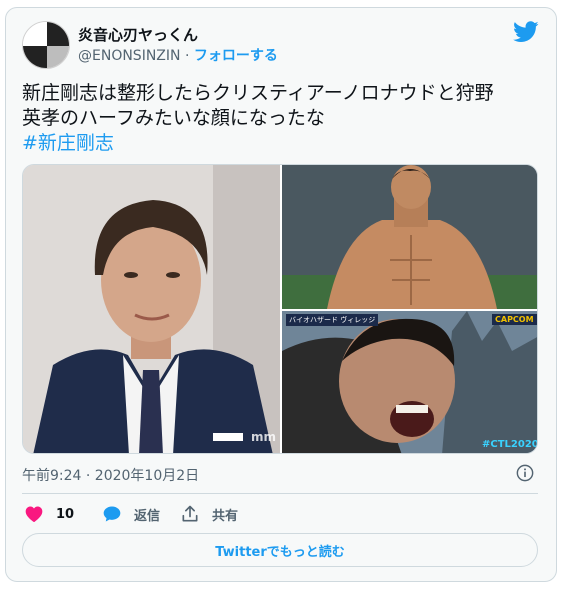 The image size is (563, 589). What do you see at coordinates (138, 34) in the screenshot?
I see `author-display-name: 炎音心刃ヤっくん` at bounding box center [138, 34].